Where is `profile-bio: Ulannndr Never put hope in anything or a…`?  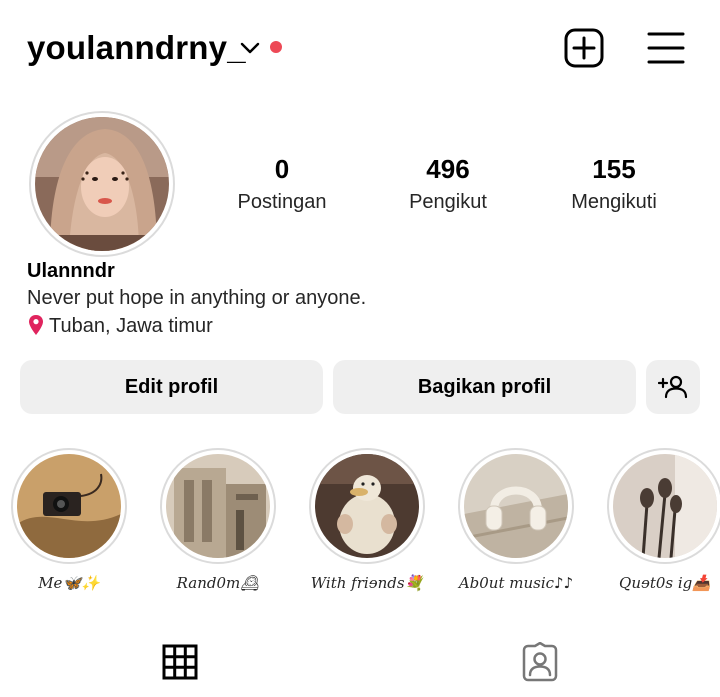
profile-bio: Ulannndr Never put hope in anything or a… is located at coordinates (357, 299).